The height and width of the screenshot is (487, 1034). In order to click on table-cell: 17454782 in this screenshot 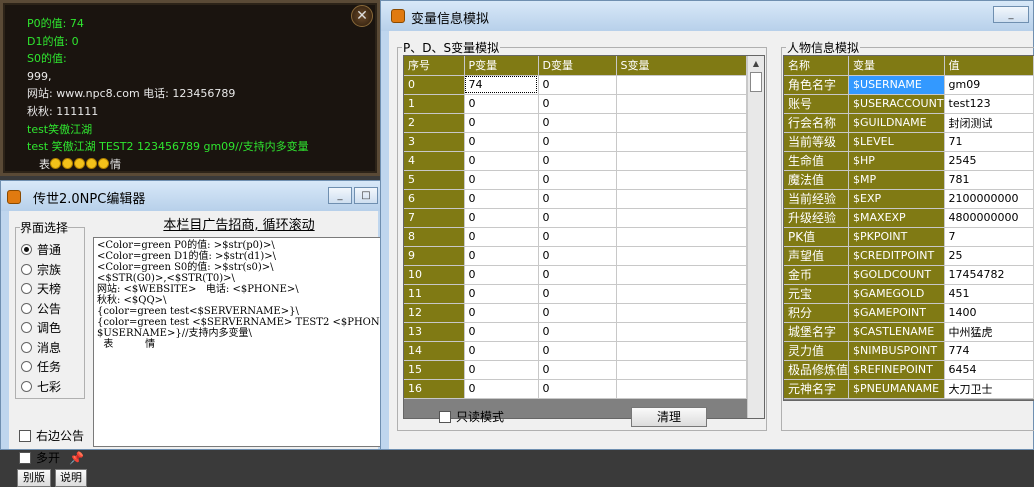, I will do `click(989, 275)`.